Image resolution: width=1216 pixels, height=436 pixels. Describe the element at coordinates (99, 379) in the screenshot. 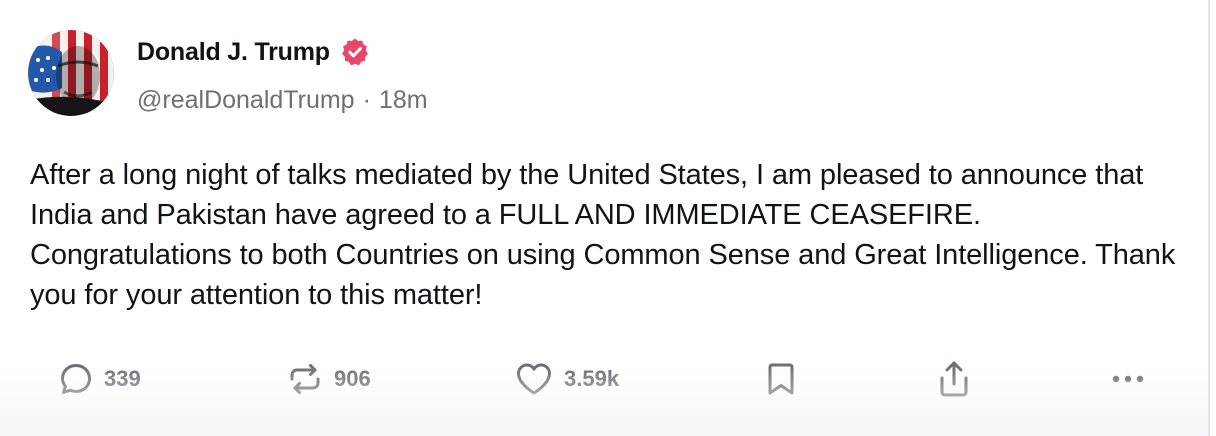

I see `reply-button: 339` at that location.